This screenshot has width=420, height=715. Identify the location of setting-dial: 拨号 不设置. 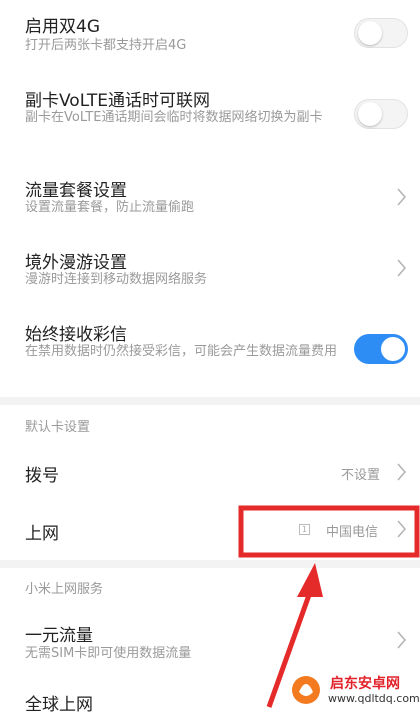
(210, 471).